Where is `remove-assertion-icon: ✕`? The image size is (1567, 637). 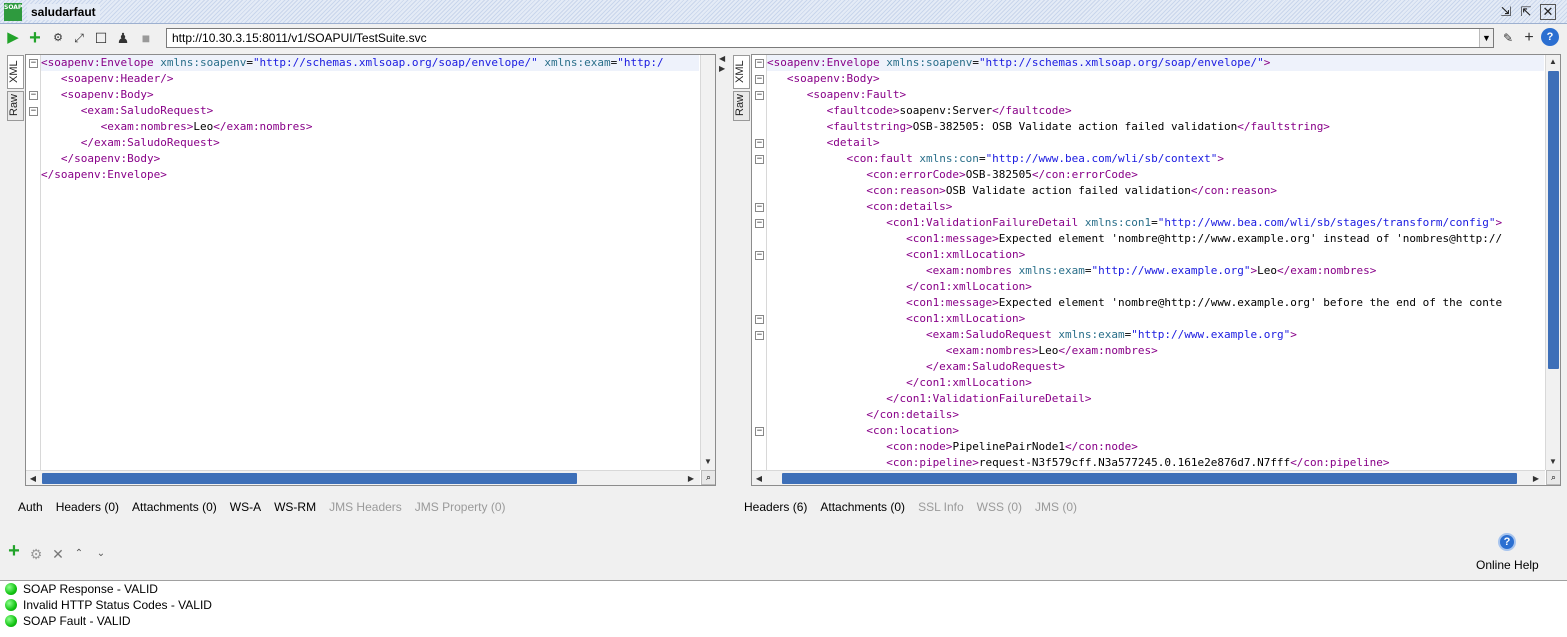 remove-assertion-icon: ✕ is located at coordinates (58, 554).